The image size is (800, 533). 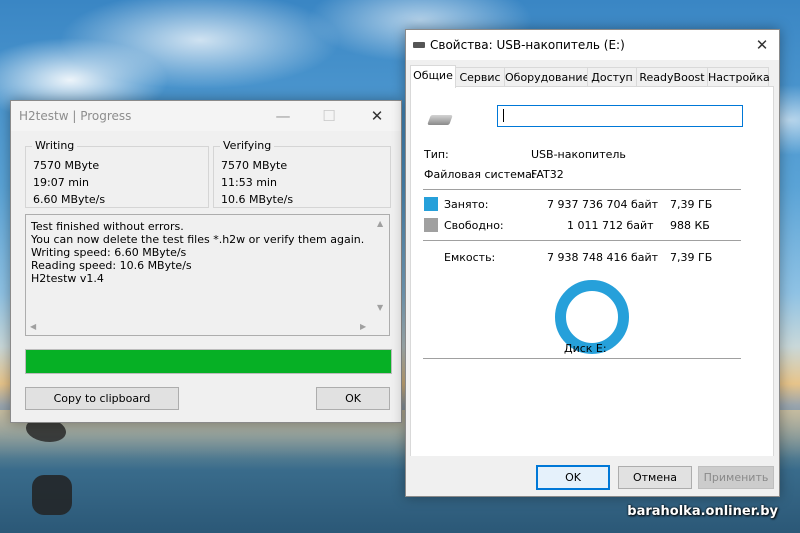 I want to click on log-line: Test finished without errors., so click(x=107, y=226).